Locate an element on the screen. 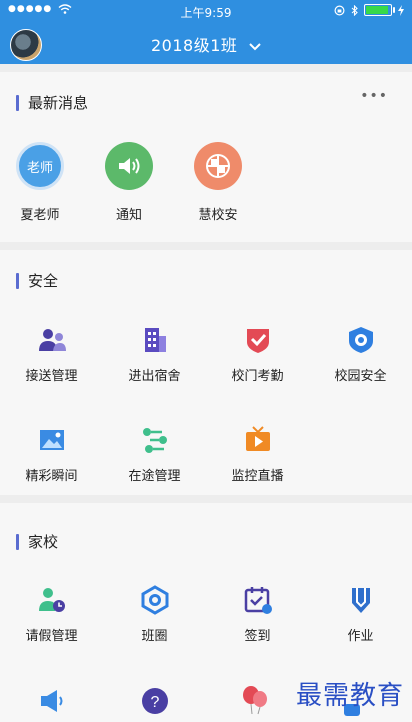 The image size is (412, 722). grid-item-label: 校园安全 is located at coordinates (360, 376).